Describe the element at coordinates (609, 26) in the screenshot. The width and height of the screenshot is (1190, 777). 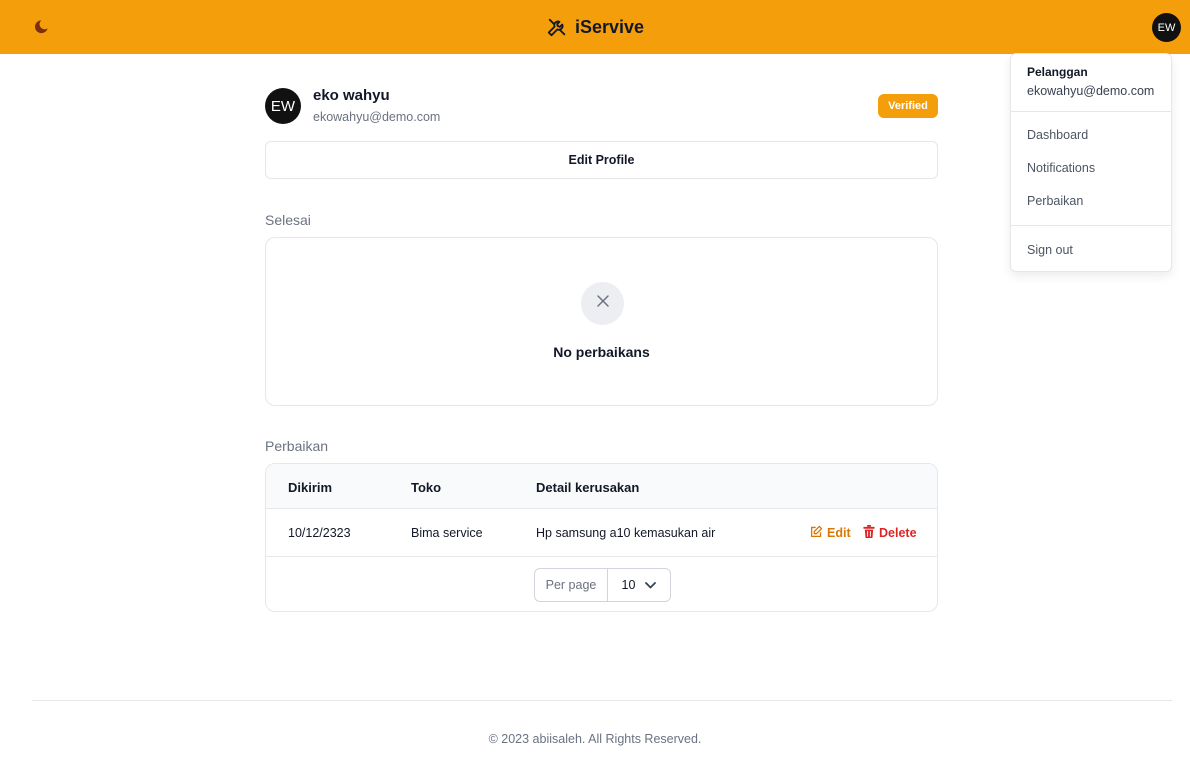
I see `brand-name: iServive` at that location.